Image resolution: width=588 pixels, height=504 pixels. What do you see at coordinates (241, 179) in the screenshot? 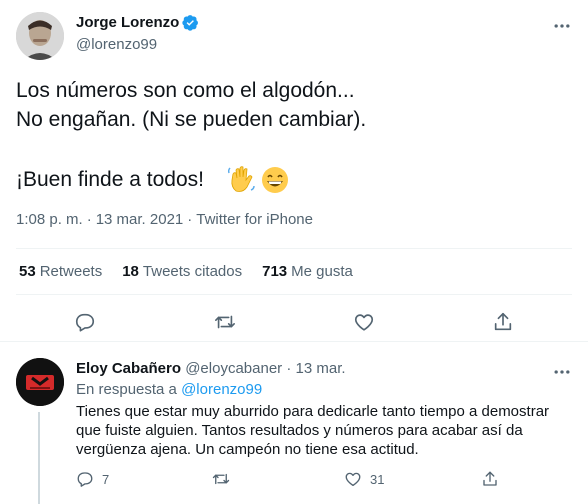
I see `waving-hand-icon` at bounding box center [241, 179].